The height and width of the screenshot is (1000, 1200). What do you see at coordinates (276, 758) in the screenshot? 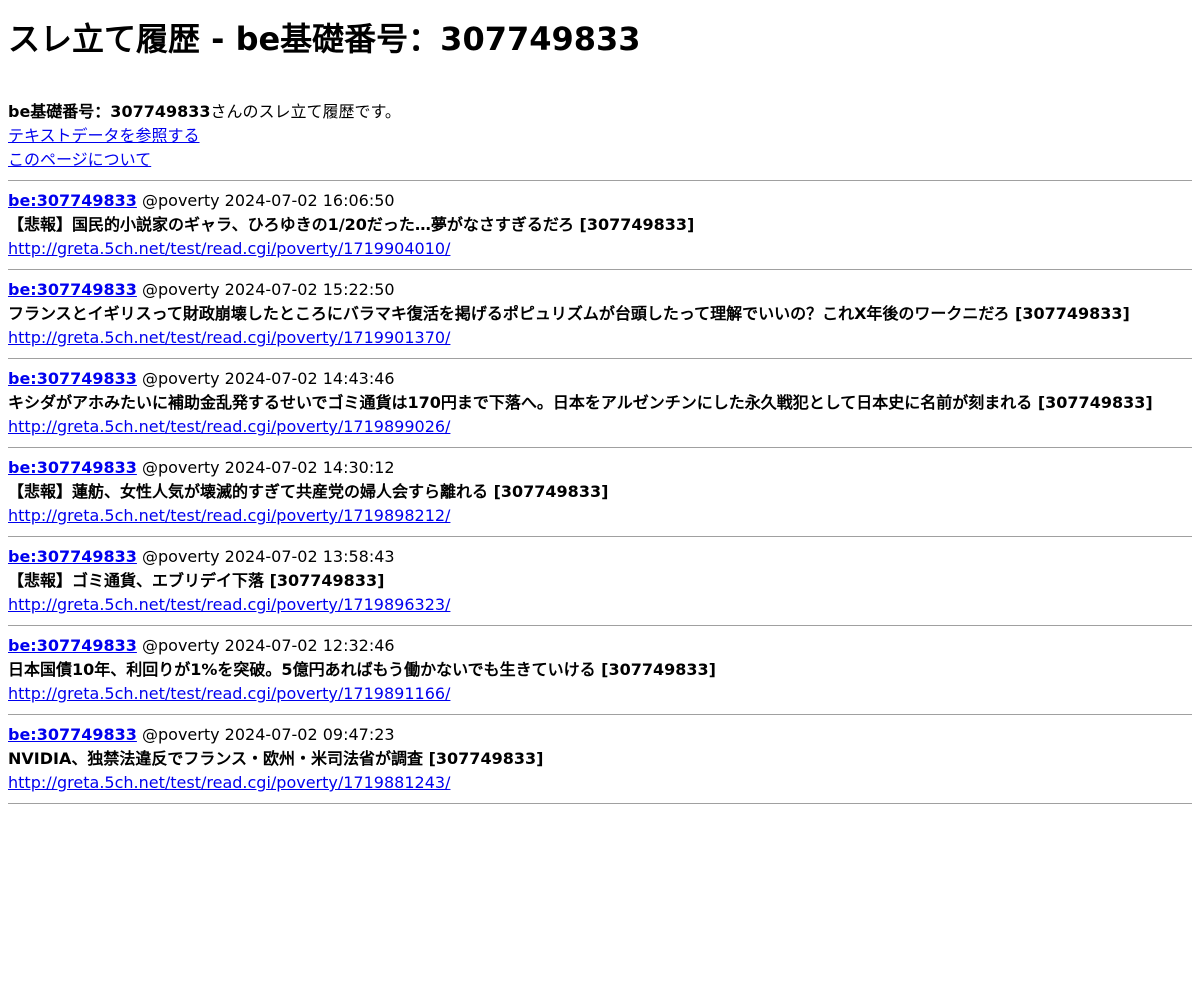
I see `thread-title: NVIDIA、独禁法違反でフランス・欧州・米司法省が調査 [307749833]` at bounding box center [276, 758].